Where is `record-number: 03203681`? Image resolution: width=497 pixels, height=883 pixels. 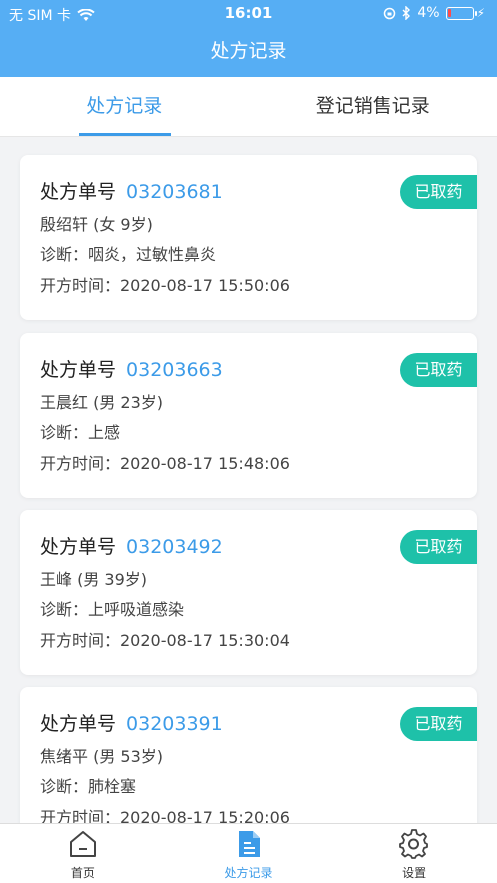
record-number: 03203681 is located at coordinates (174, 192).